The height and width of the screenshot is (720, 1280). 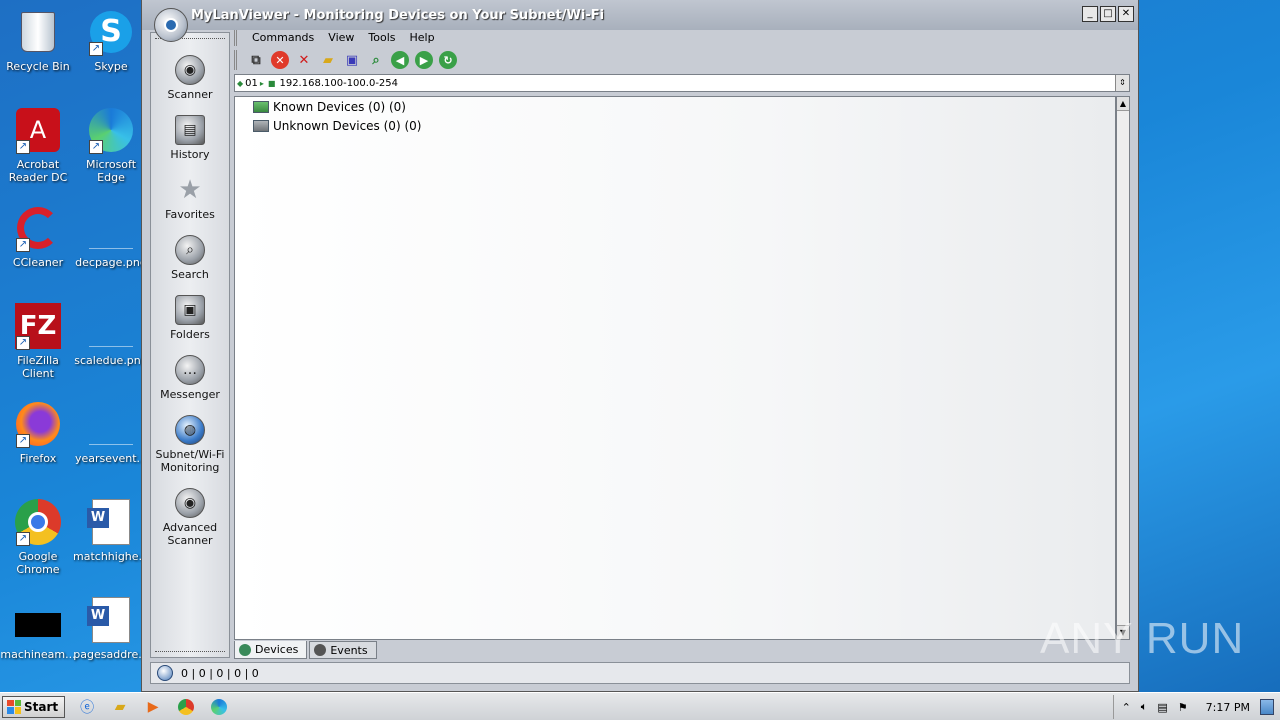 I want to click on history-icon: ▤, so click(x=190, y=130).